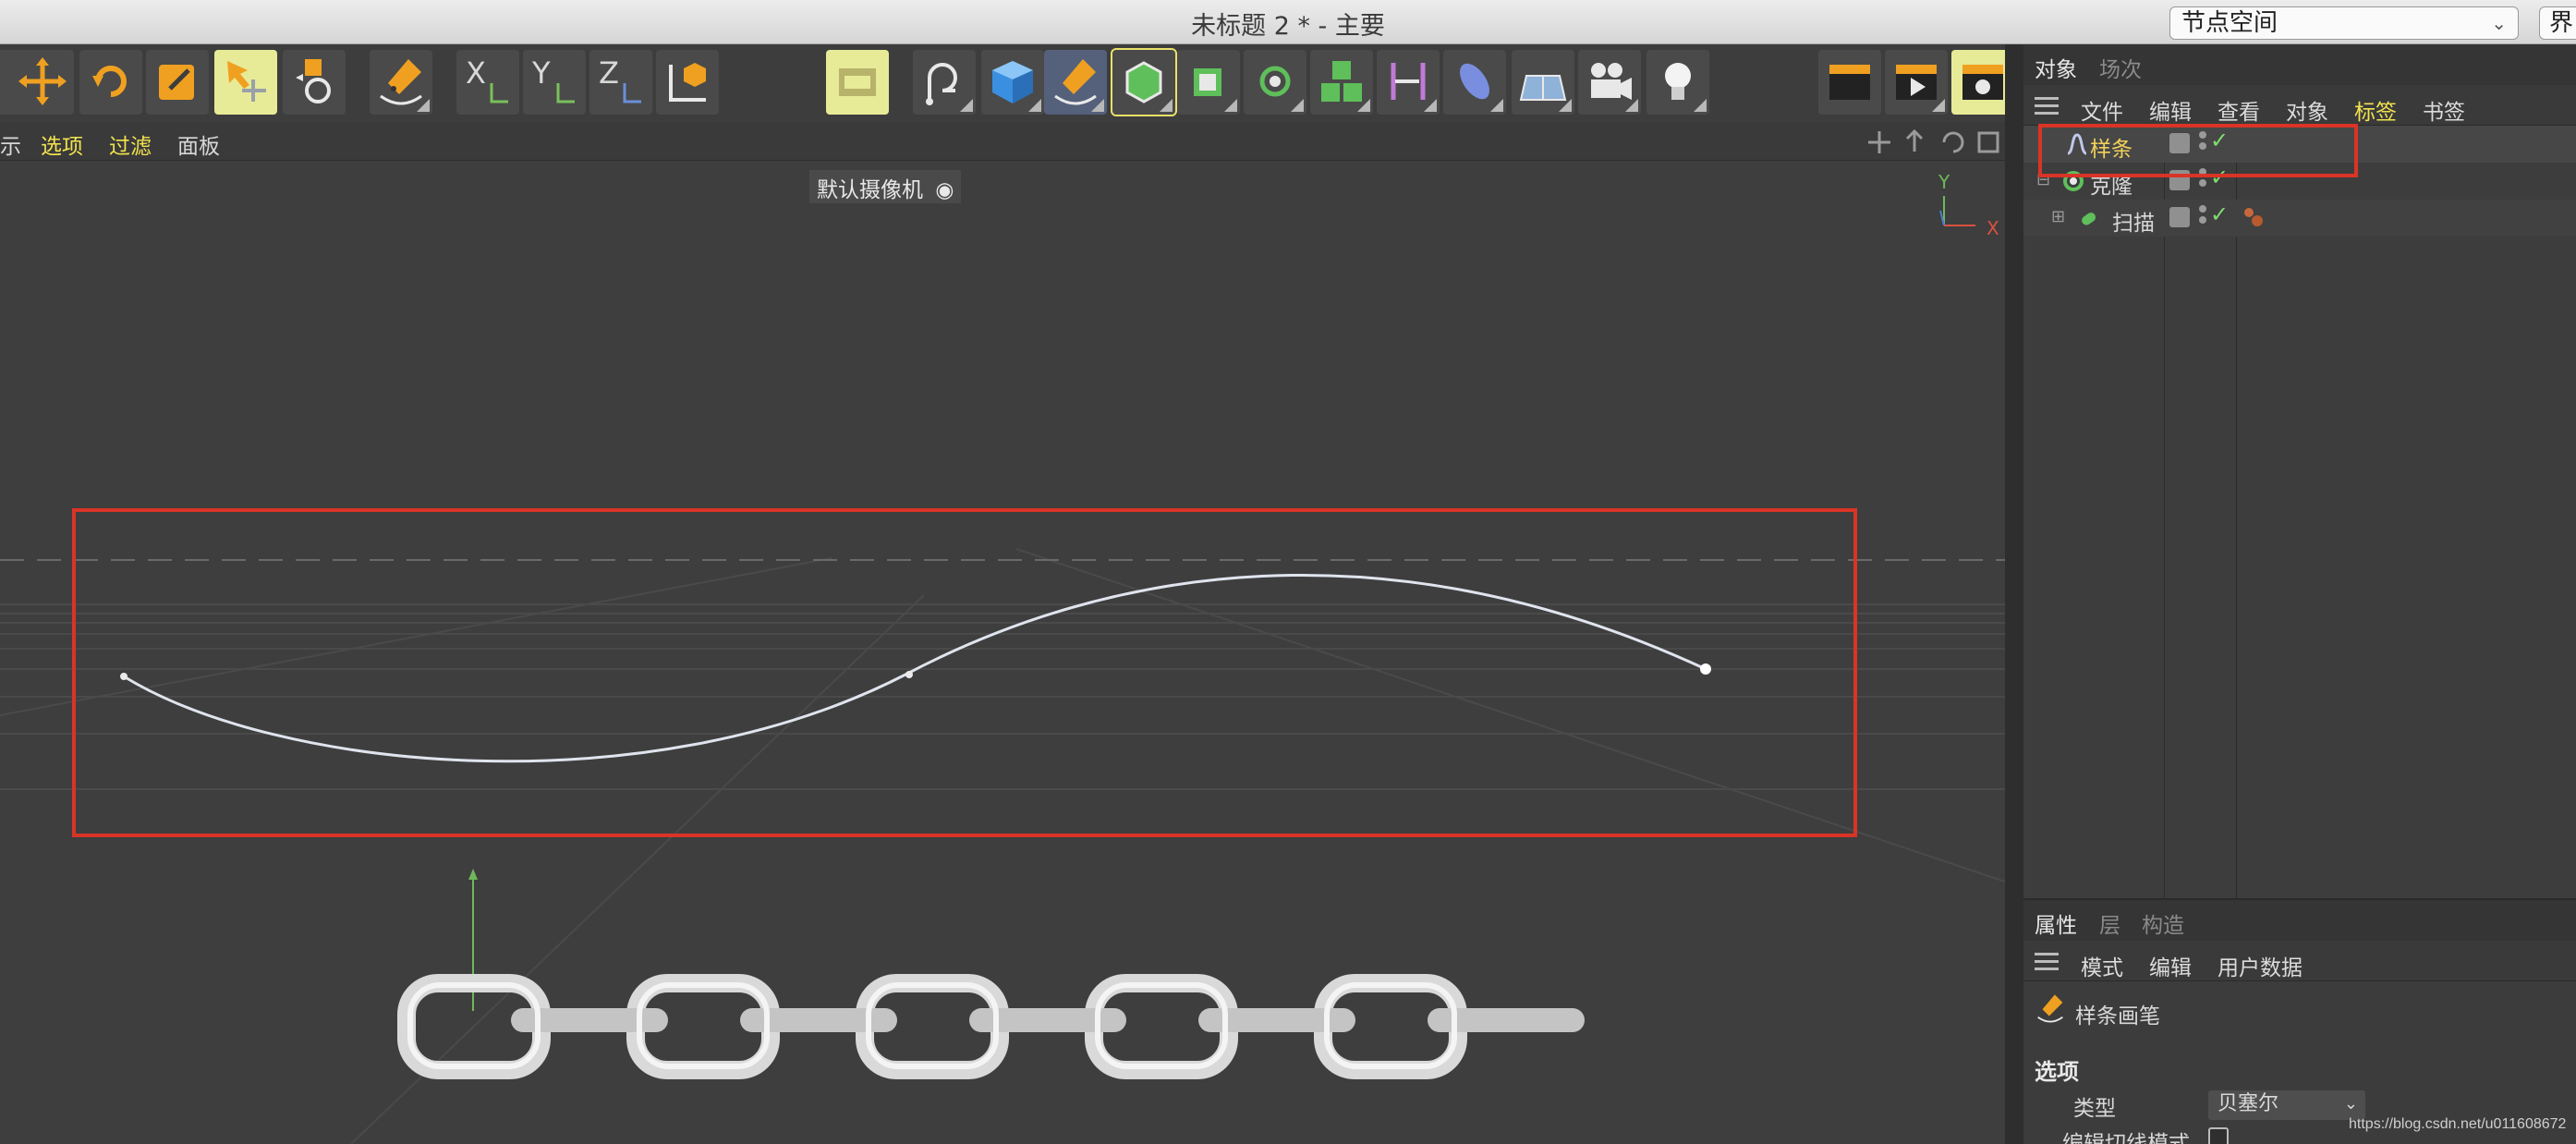 This screenshot has width=2576, height=1144. I want to click on lock-z-axis: Z, so click(620, 82).